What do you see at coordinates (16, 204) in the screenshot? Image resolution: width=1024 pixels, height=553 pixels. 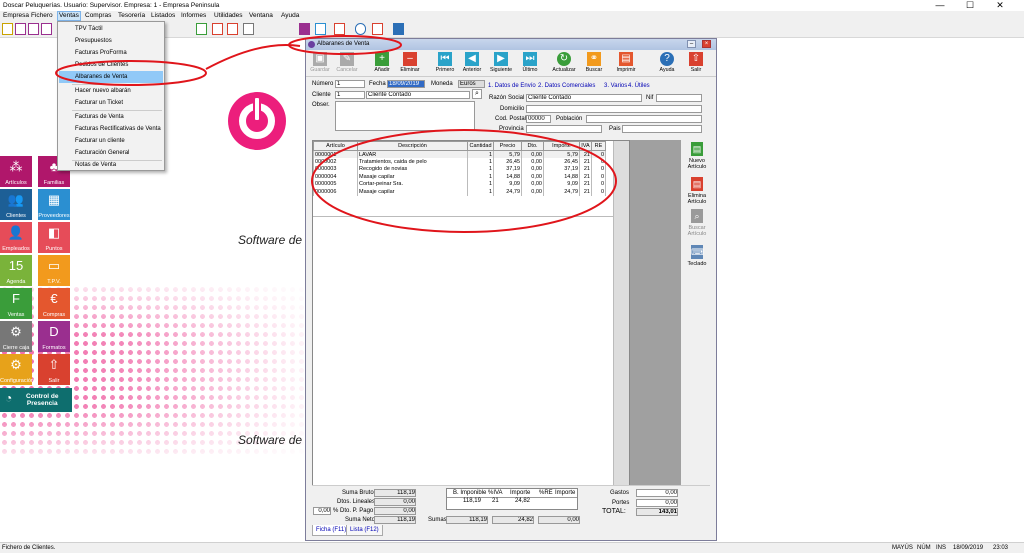 I see `tile-clientes: 👥 Clientes` at bounding box center [16, 204].